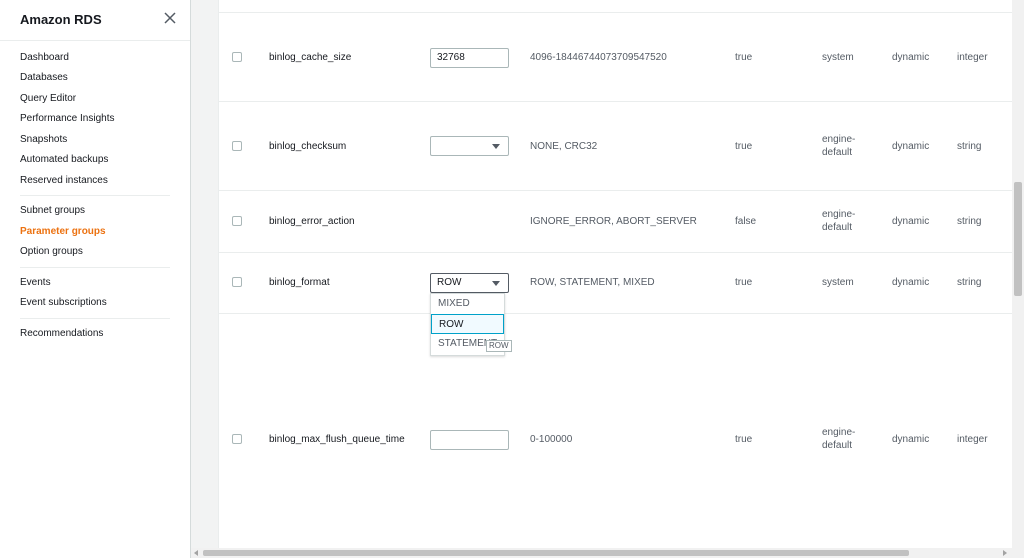  I want to click on app-title: Amazon RDS, so click(61, 19).